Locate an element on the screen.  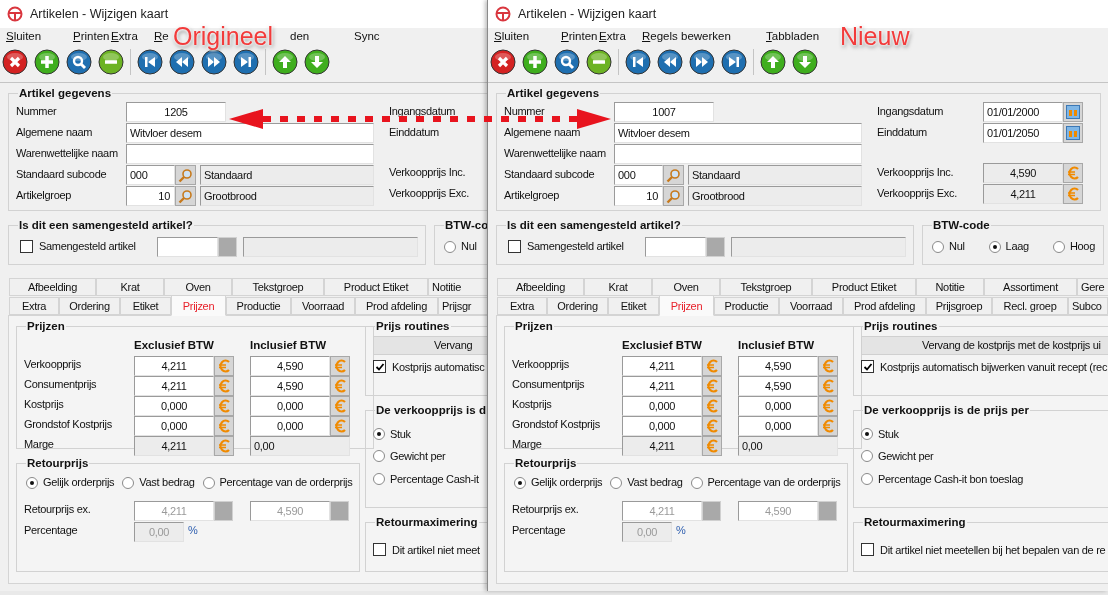
menu-item: den is located at coordinates (294, 37).